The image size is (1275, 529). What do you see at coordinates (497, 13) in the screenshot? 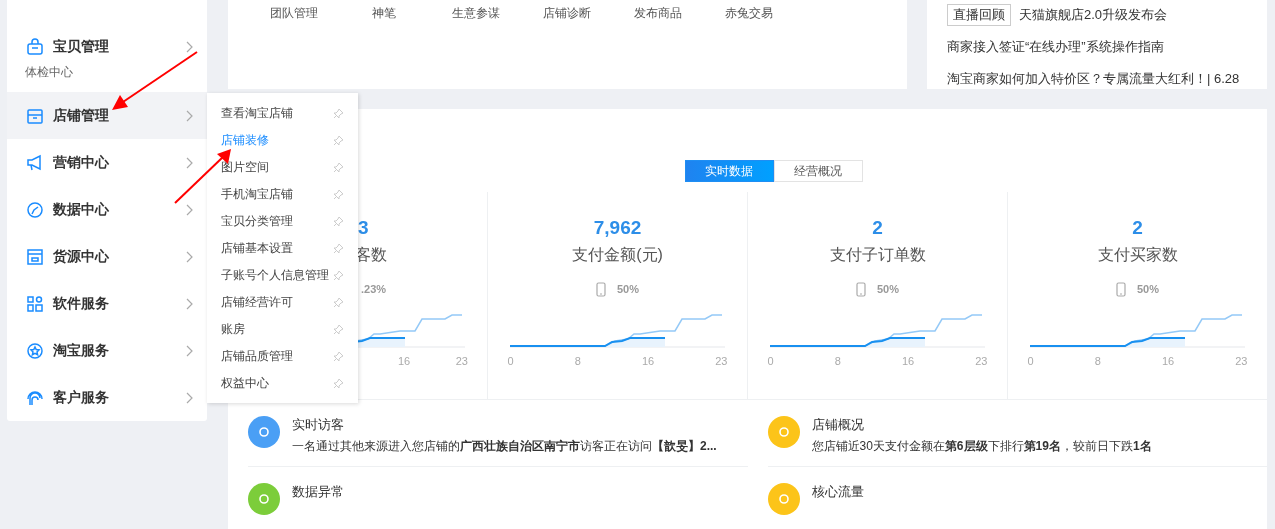
I see `quick-link: 生意参谋` at bounding box center [497, 13].